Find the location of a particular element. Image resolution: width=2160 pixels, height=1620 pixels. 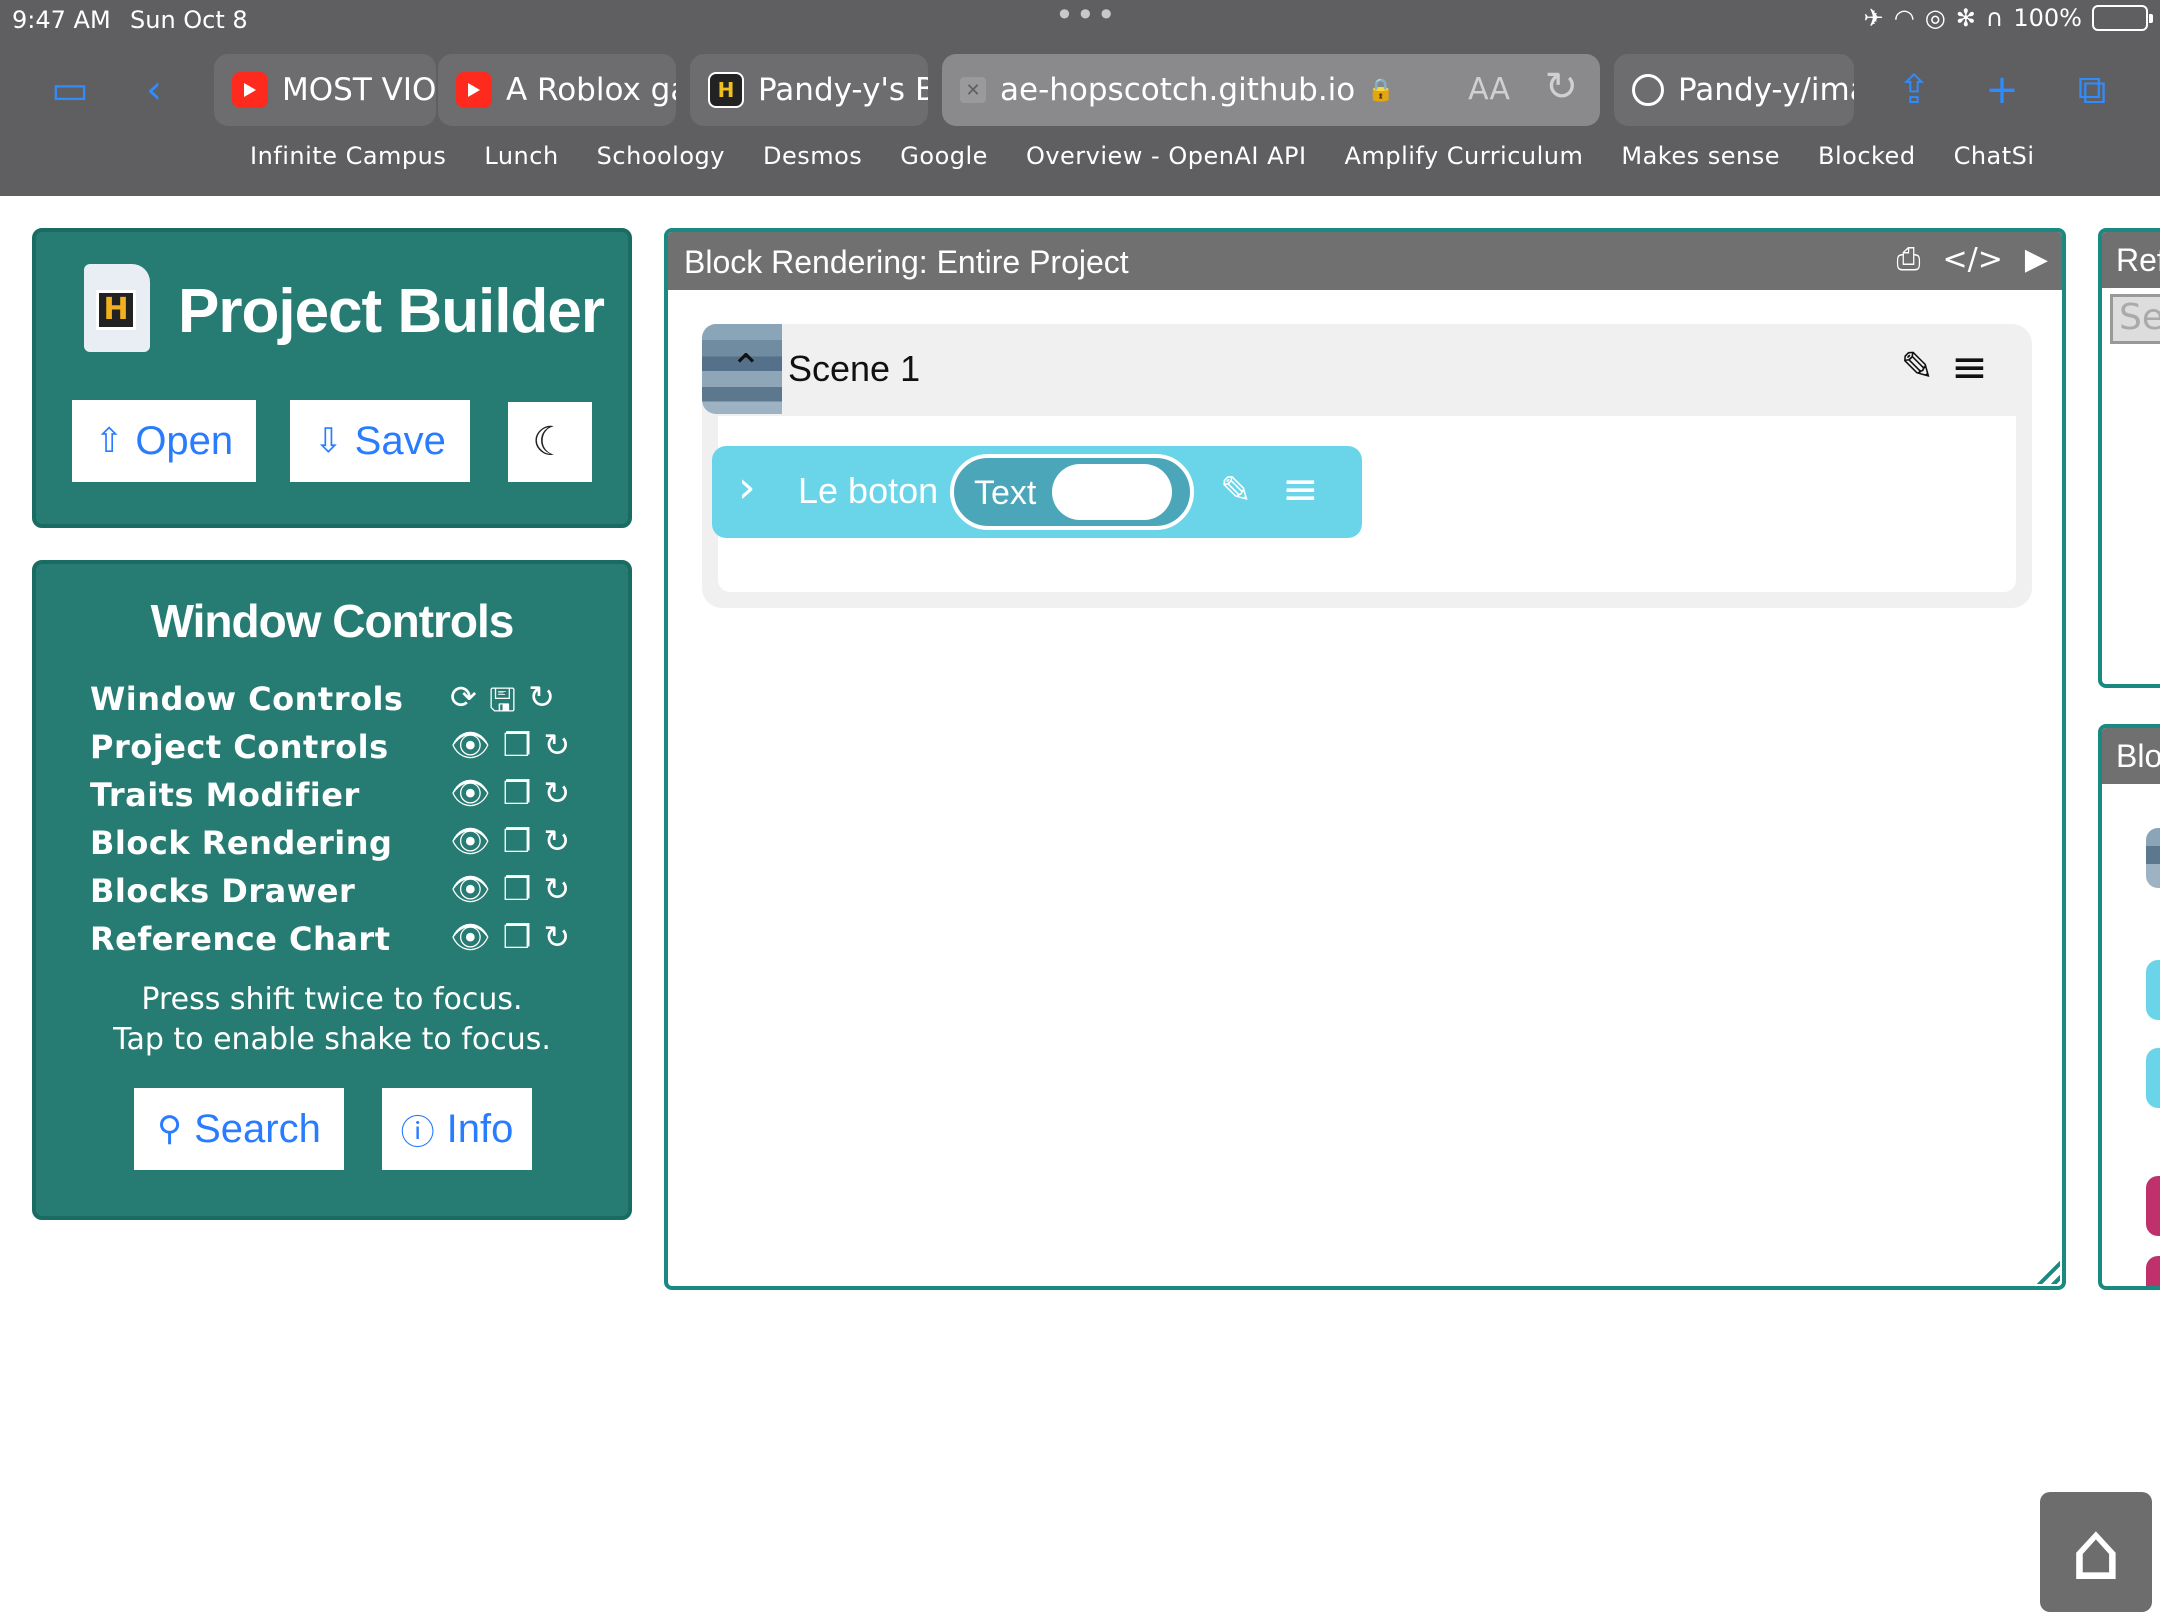

search-button: ⚲ Search is located at coordinates (239, 1129).